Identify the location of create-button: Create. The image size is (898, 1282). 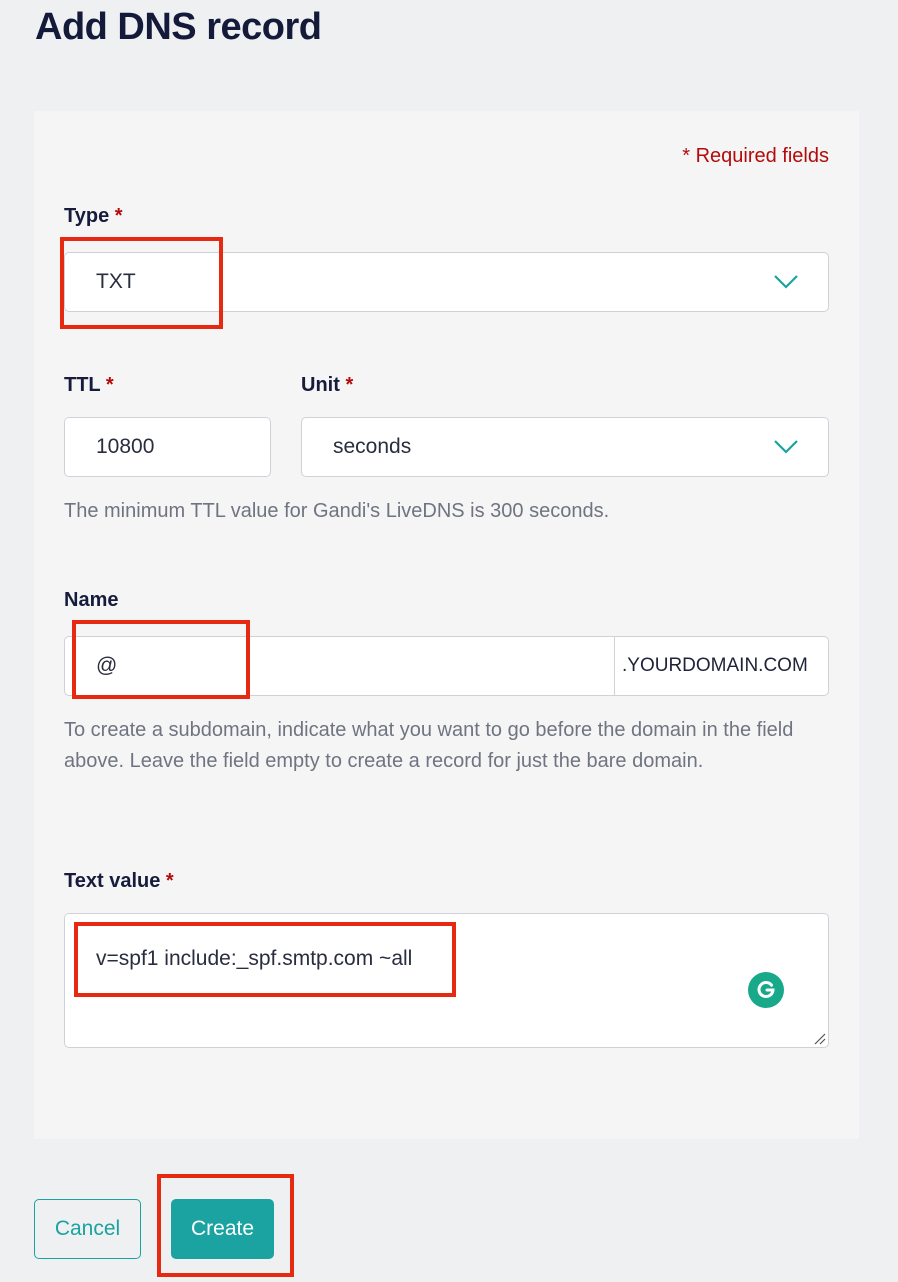
(222, 1229).